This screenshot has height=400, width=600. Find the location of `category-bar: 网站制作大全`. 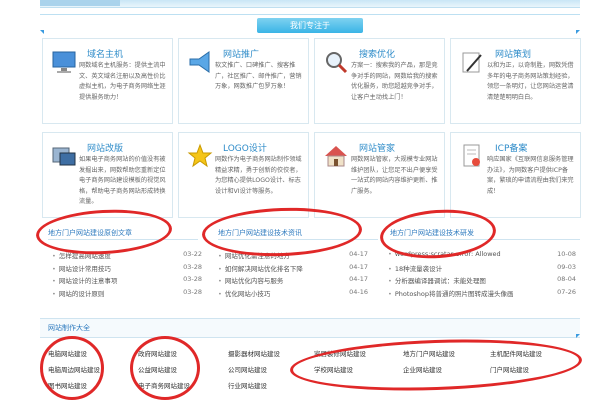

category-bar: 网站制作大全 is located at coordinates (310, 328).